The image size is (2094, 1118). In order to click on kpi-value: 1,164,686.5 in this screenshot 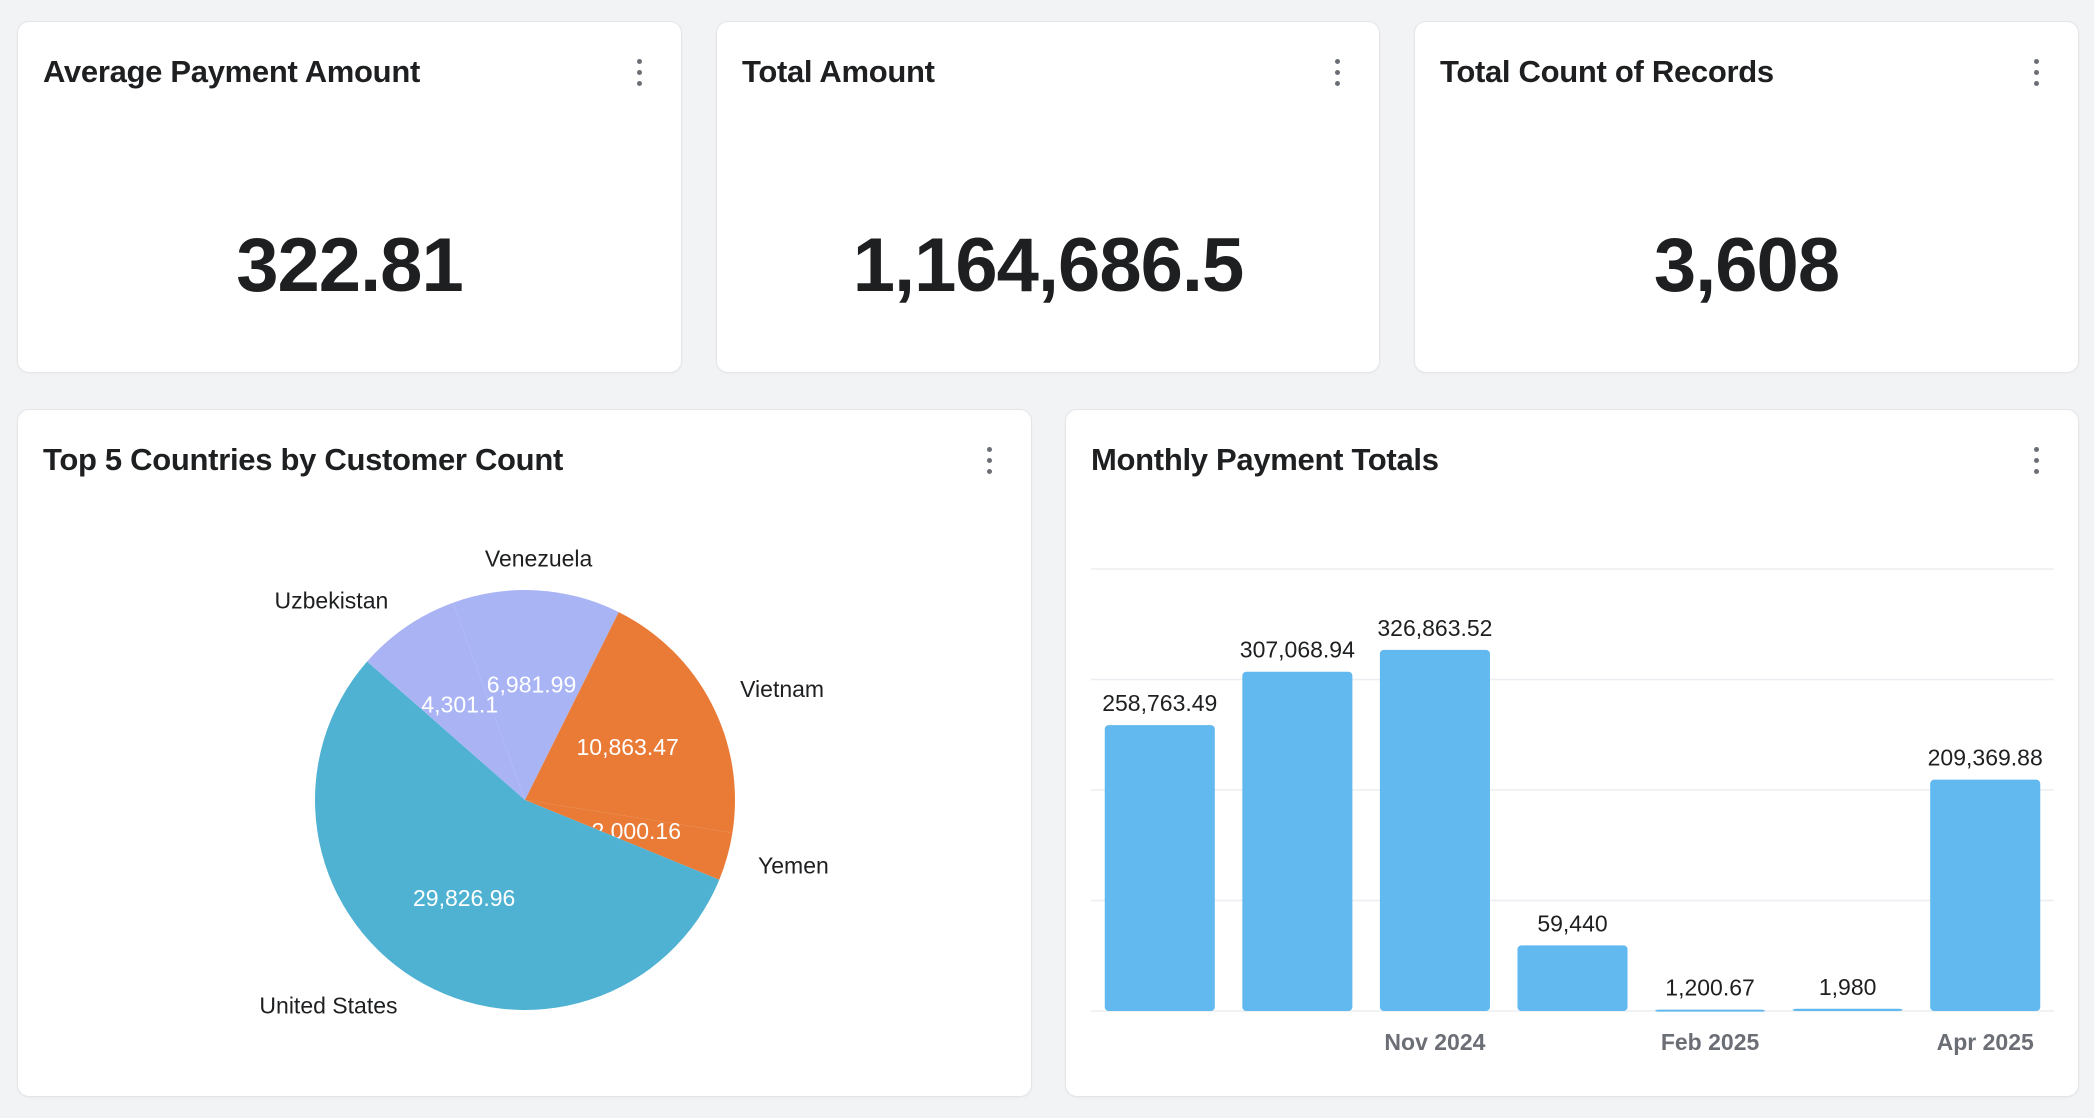, I will do `click(1048, 265)`.